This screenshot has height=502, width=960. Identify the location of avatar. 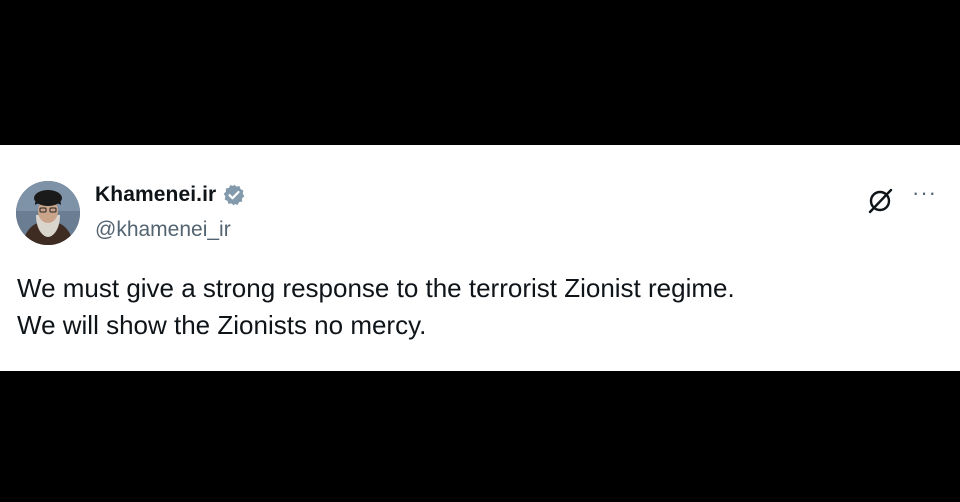
(48, 213).